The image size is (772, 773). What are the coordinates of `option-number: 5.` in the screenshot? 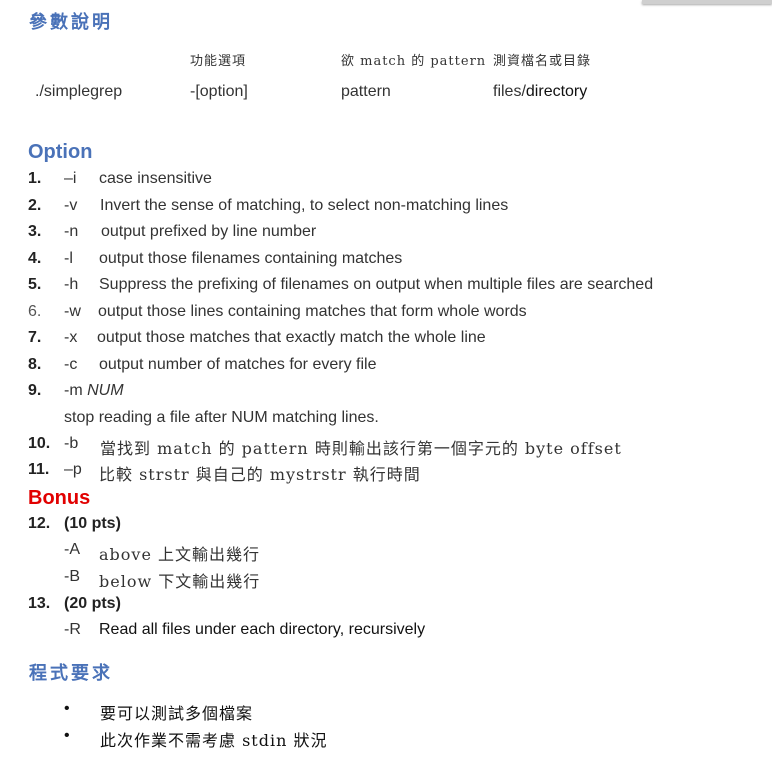 It's located at (35, 284).